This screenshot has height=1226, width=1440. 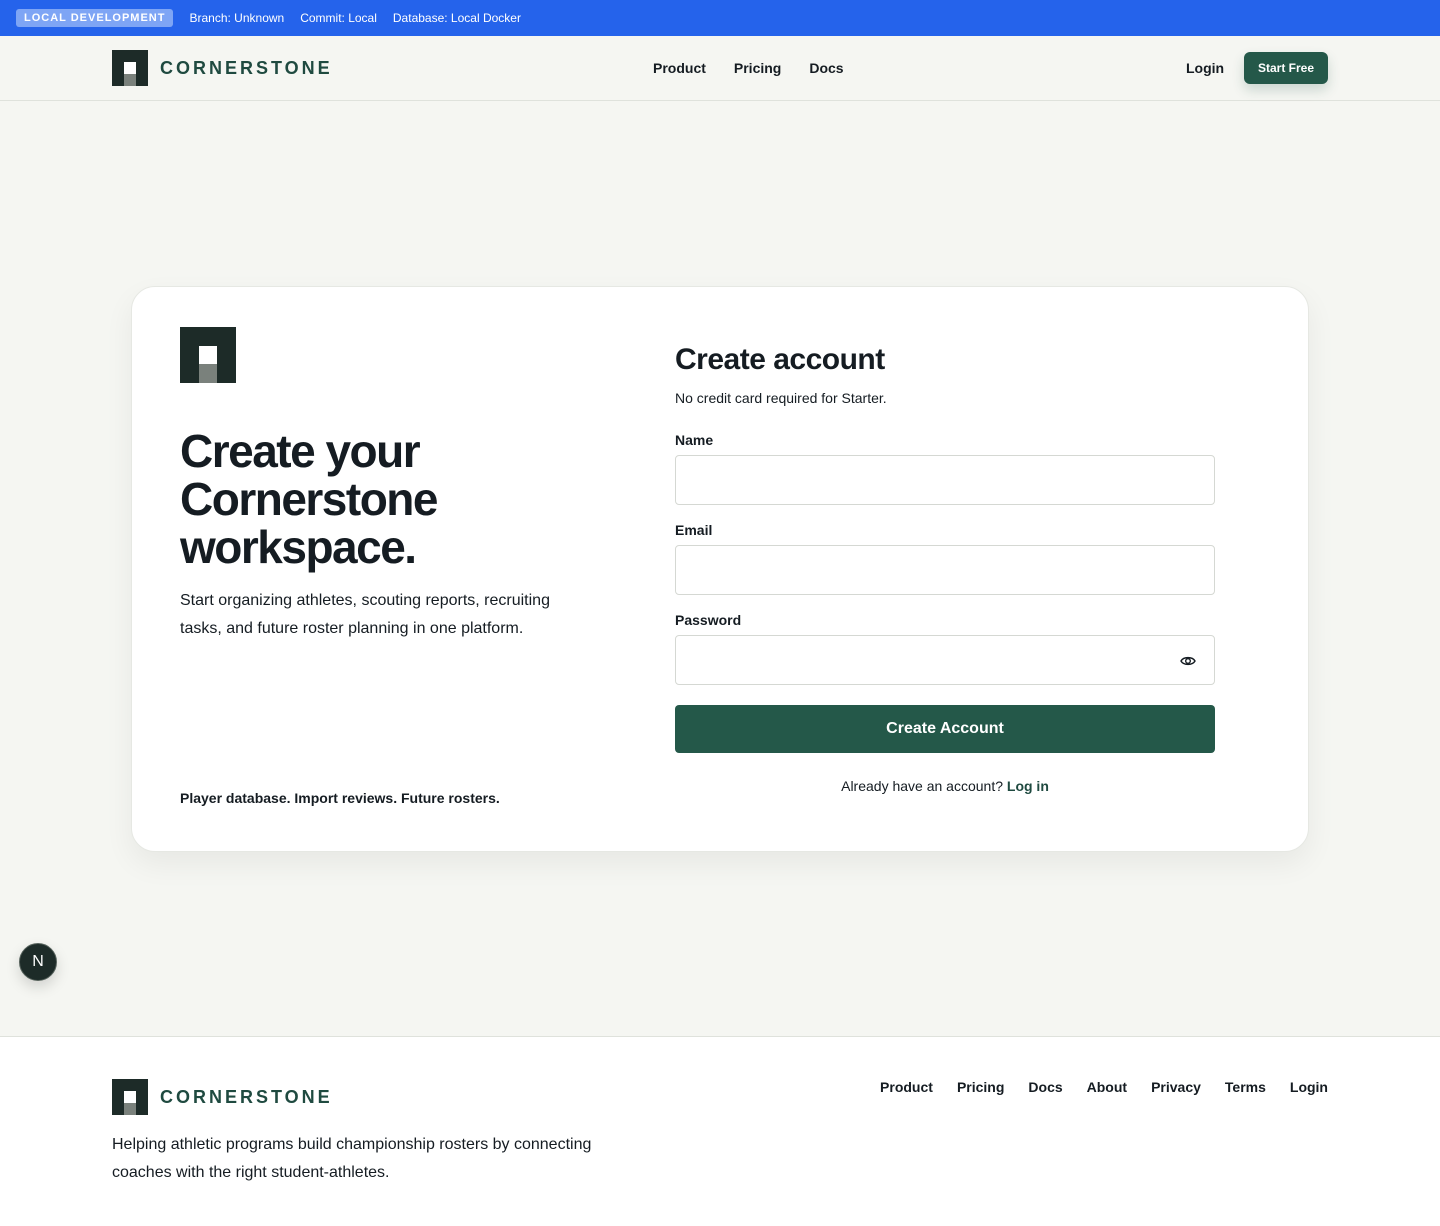 What do you see at coordinates (694, 530) in the screenshot?
I see `email-label: Email` at bounding box center [694, 530].